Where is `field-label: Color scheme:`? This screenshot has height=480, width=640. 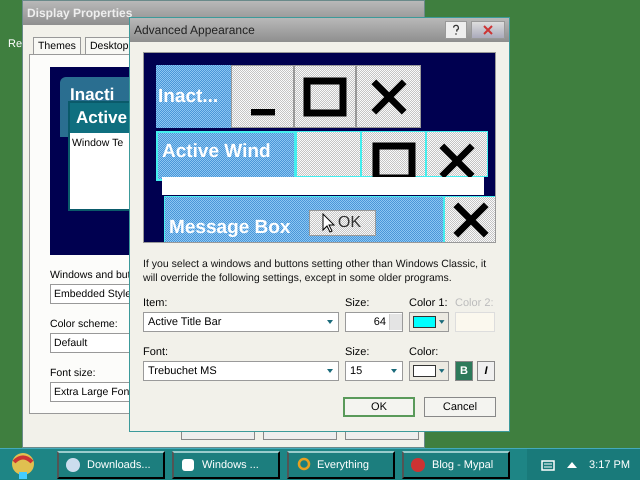
field-label: Color scheme: is located at coordinates (84, 324).